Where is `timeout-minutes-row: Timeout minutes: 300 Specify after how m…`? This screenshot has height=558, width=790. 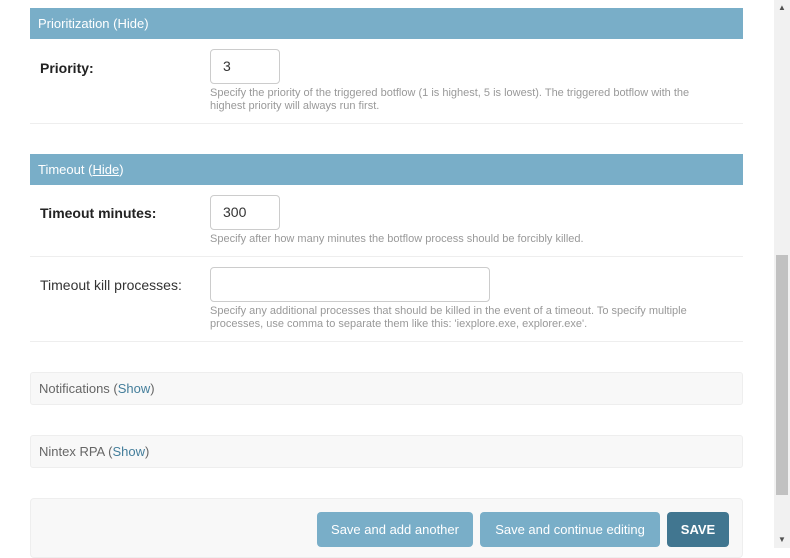
timeout-minutes-row: Timeout minutes: 300 Specify after how m… is located at coordinates (386, 221).